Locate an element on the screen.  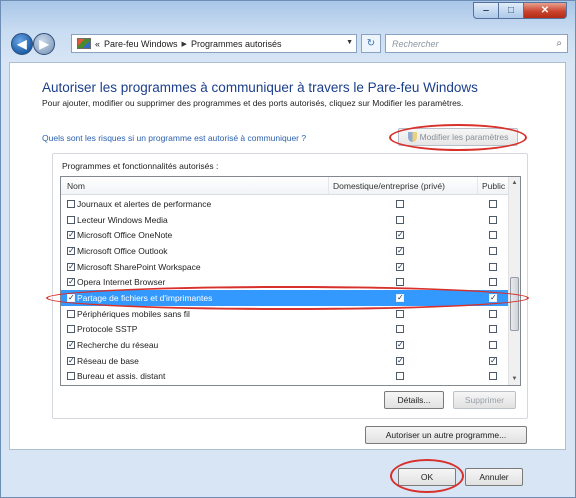
program-name-cell: ✓ Opera Internet Browser is located at coordinates (116, 282).